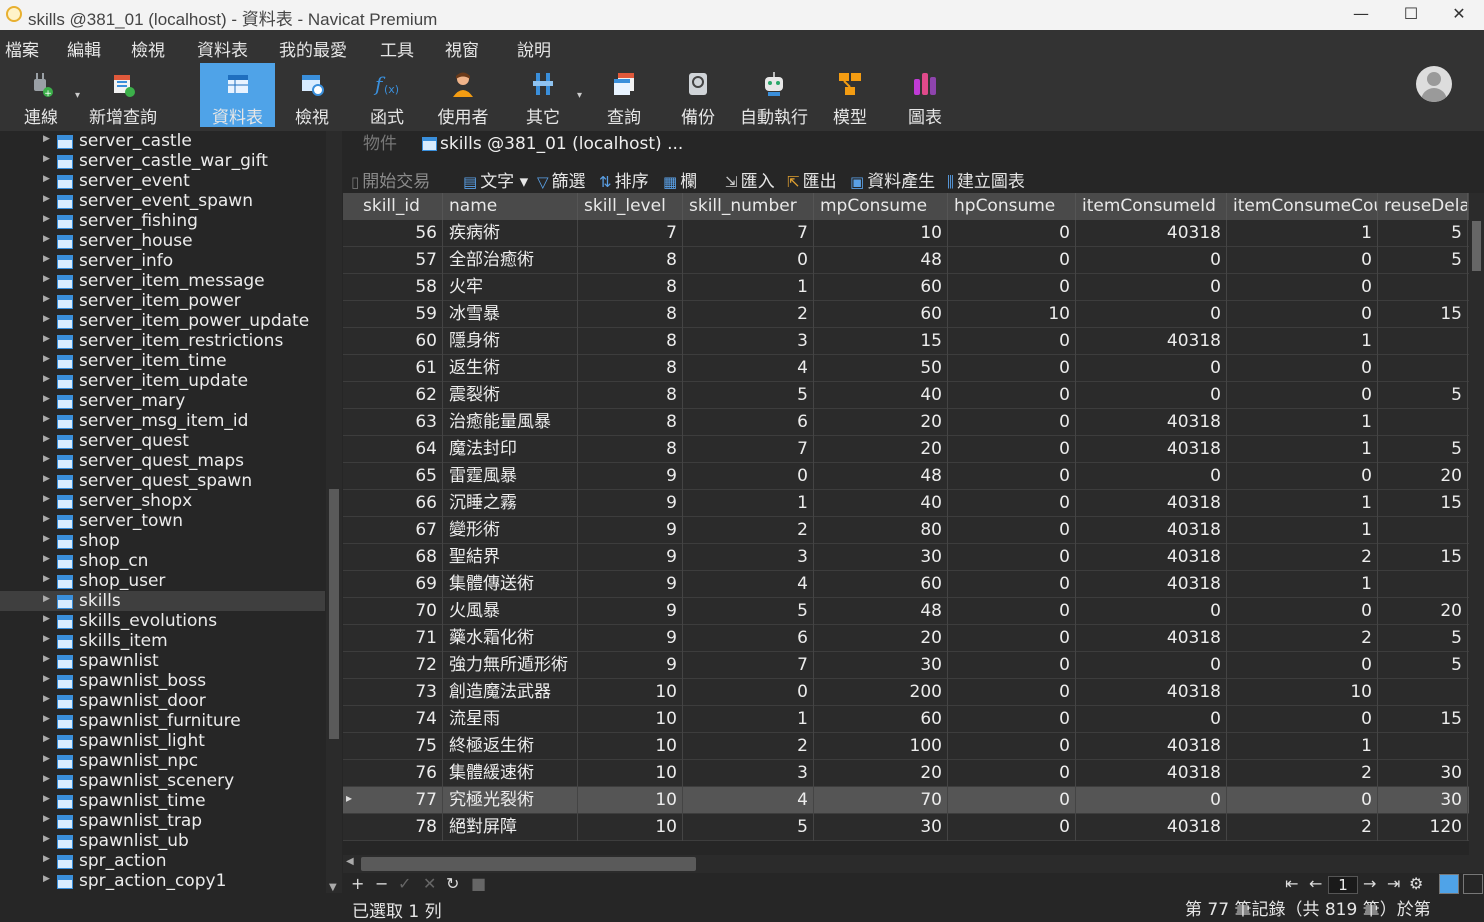 The height and width of the screenshot is (922, 1484). I want to click on table-row: 60 隱身術 8 3 15 0 40318 1, so click(906, 341).